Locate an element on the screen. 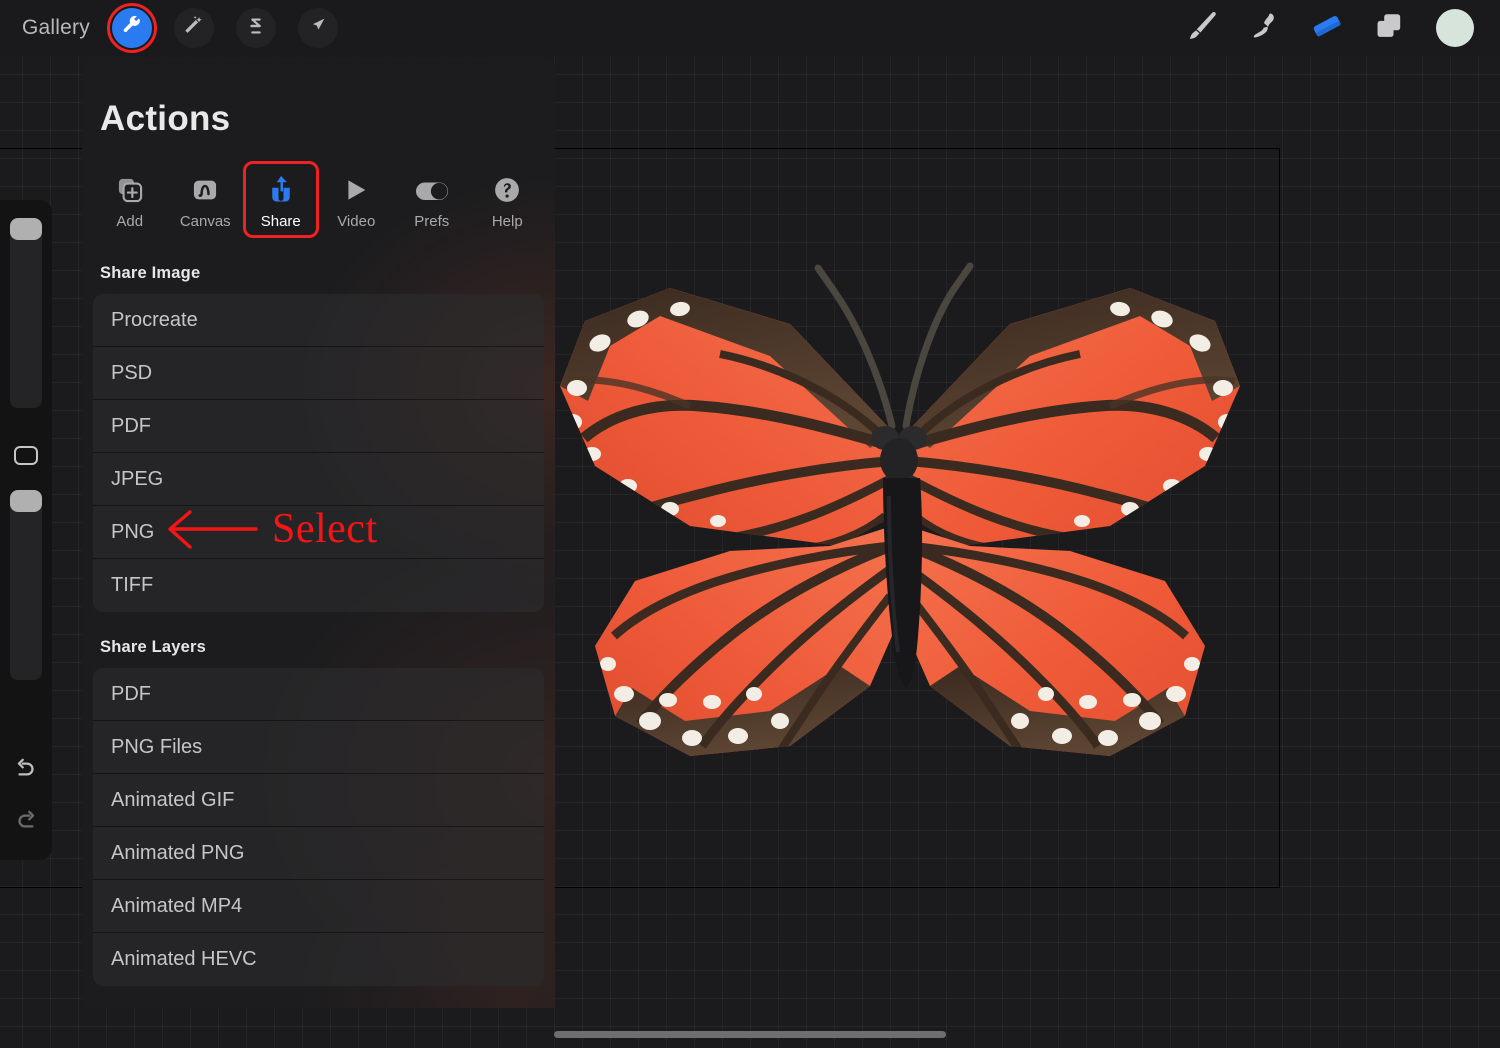 Image resolution: width=1500 pixels, height=1048 pixels. tab-canvas-label: Canvas is located at coordinates (205, 221).